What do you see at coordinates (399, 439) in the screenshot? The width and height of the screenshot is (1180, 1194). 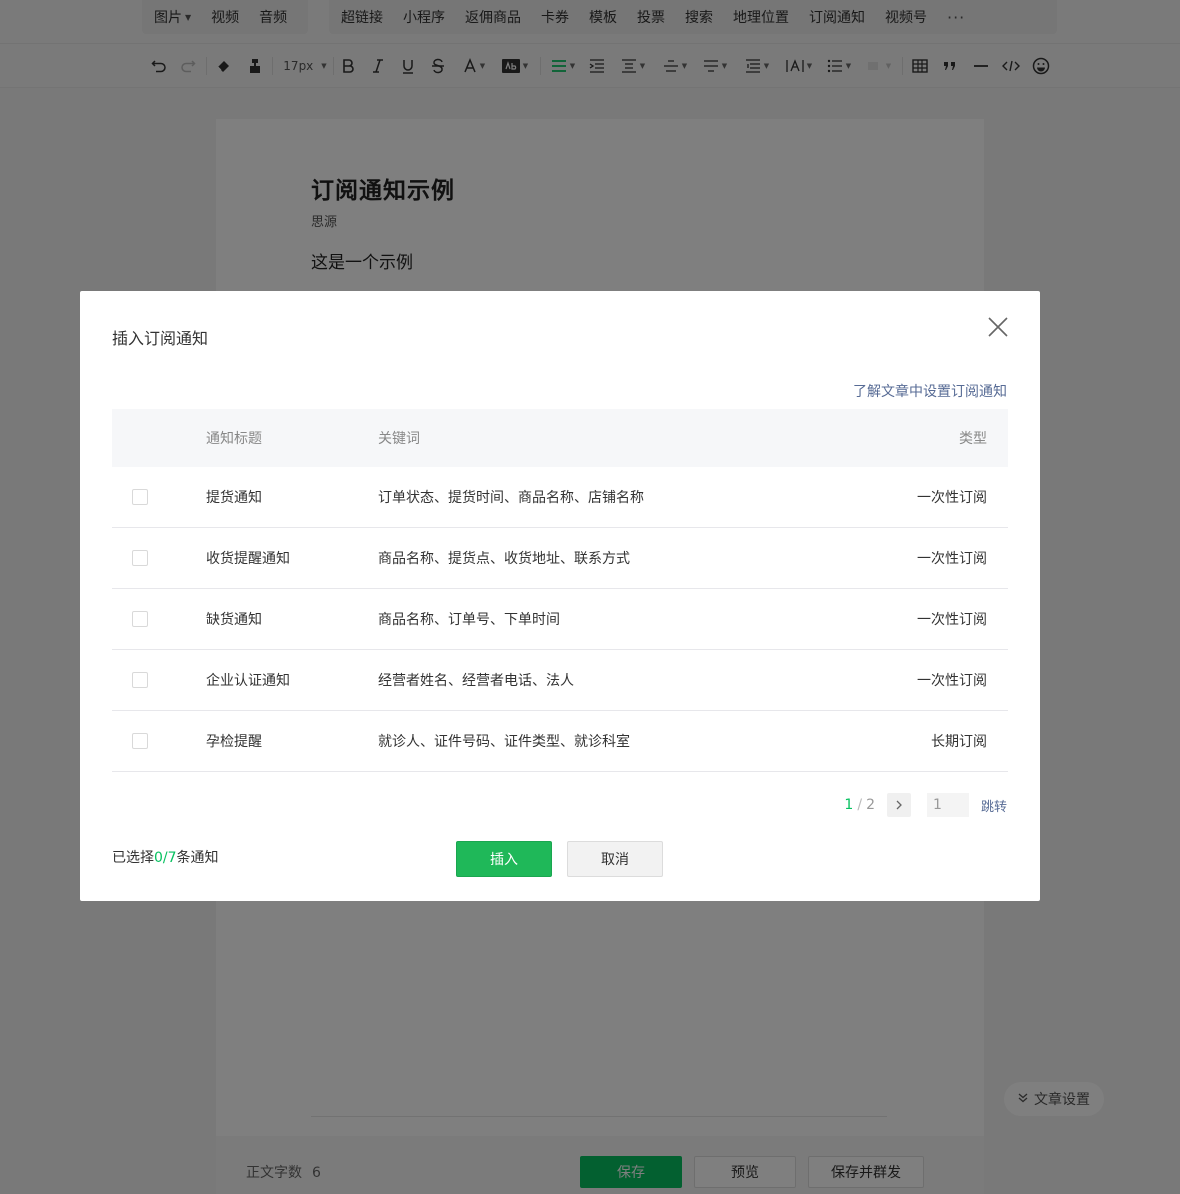 I see `column-header-keywords: 关键词` at bounding box center [399, 439].